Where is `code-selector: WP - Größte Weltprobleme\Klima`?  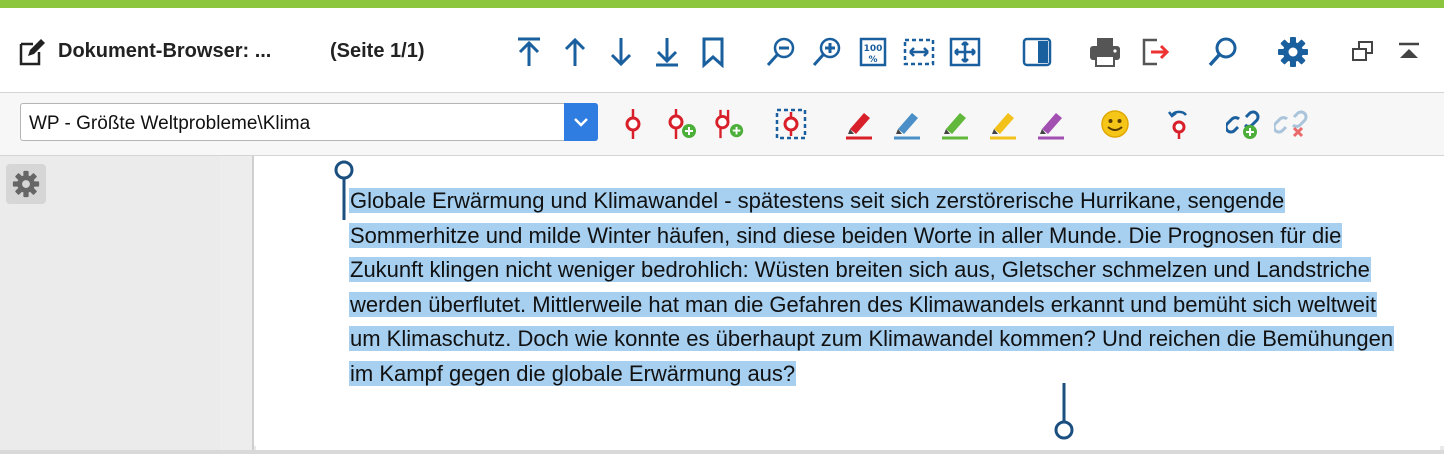
code-selector: WP - Größte Weltprobleme\Klima is located at coordinates (309, 122).